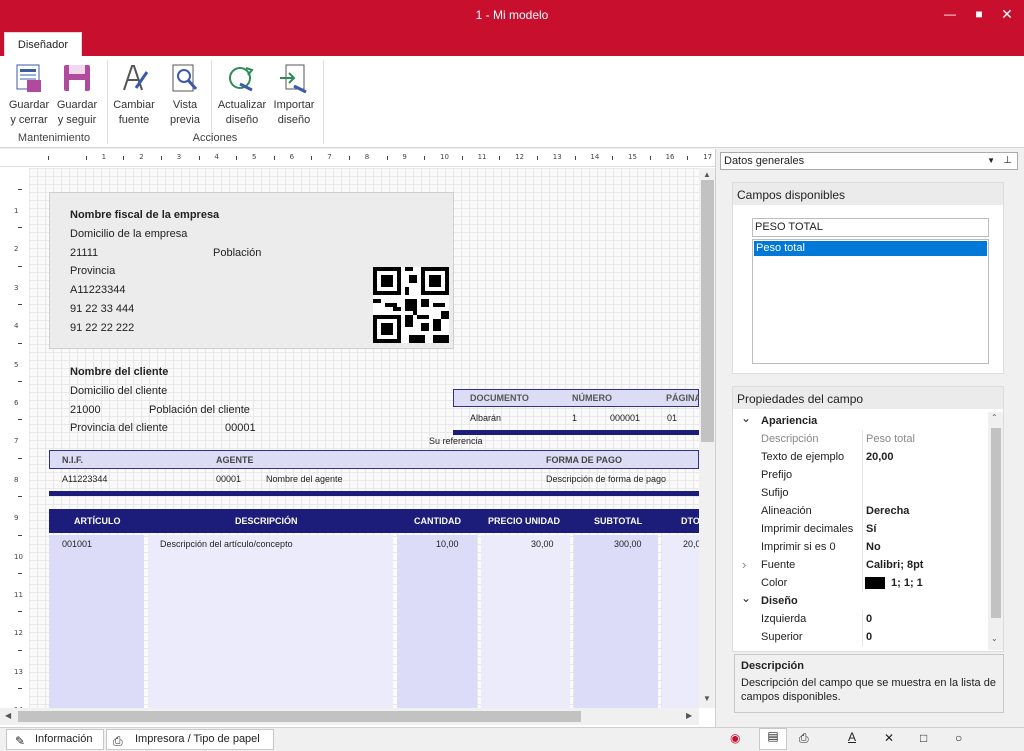  What do you see at coordinates (994, 638) in the screenshot?
I see `chevron-down-icon: ⌄` at bounding box center [994, 638].